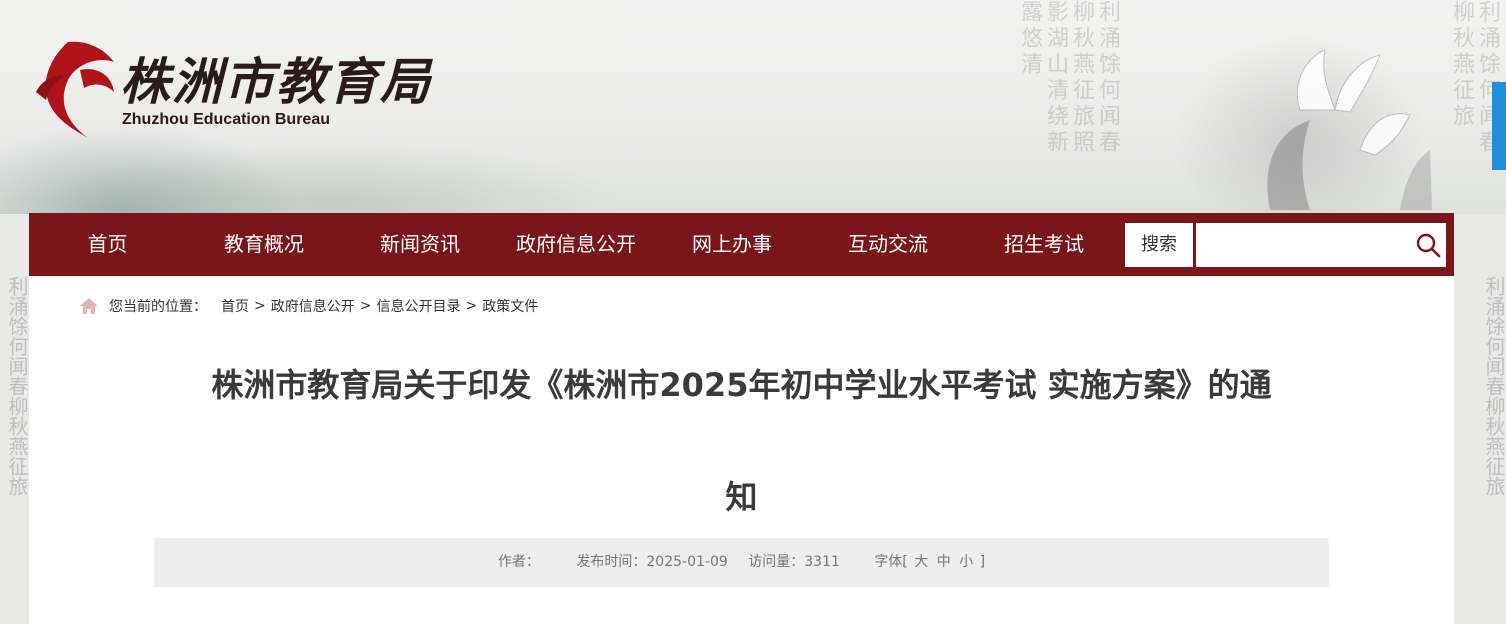  Describe the element at coordinates (982, 562) in the screenshot. I see `font-close: ]` at that location.